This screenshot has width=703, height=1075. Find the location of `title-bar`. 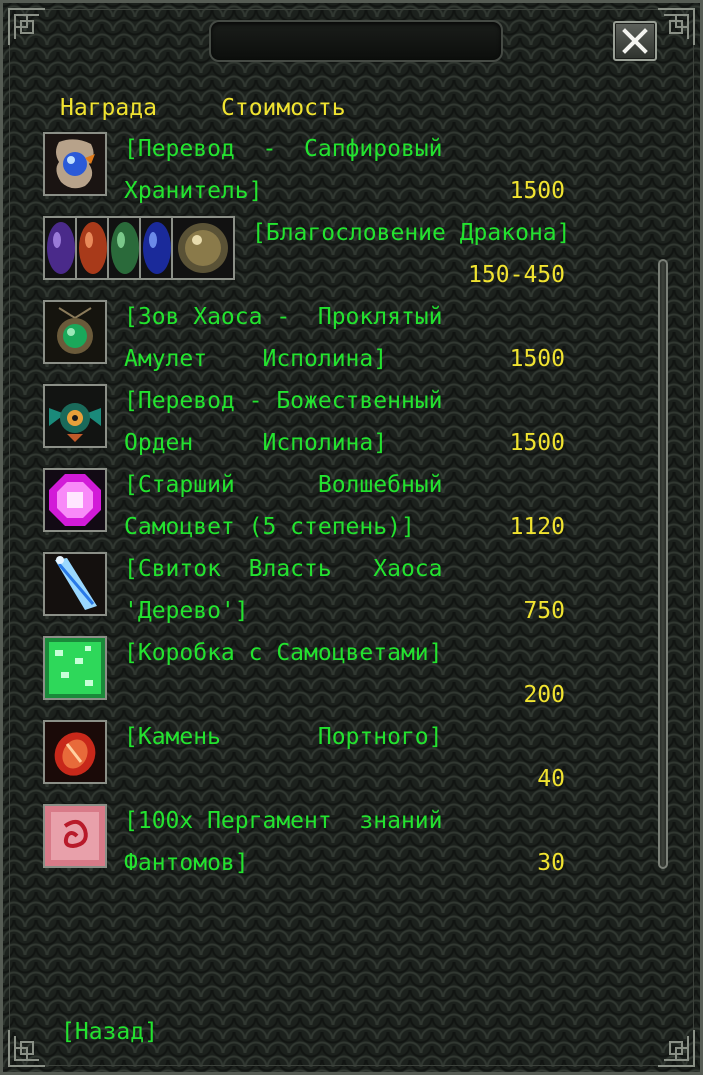

title-bar is located at coordinates (356, 41).